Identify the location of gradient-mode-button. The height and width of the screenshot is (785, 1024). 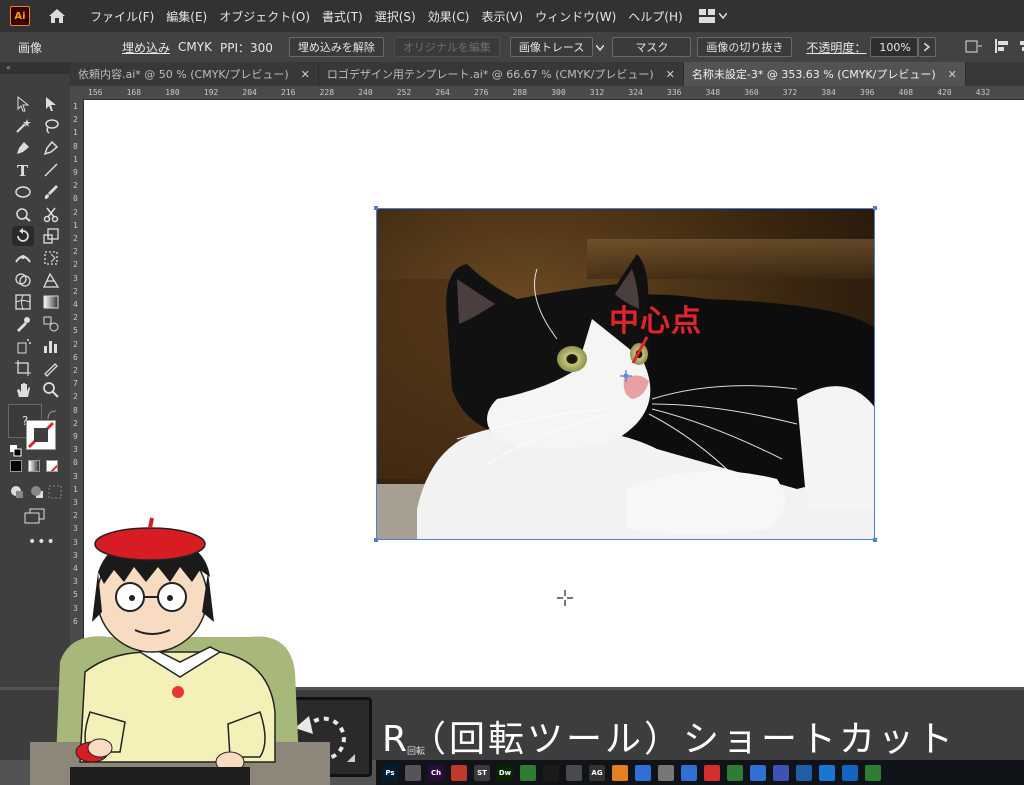
(34, 466).